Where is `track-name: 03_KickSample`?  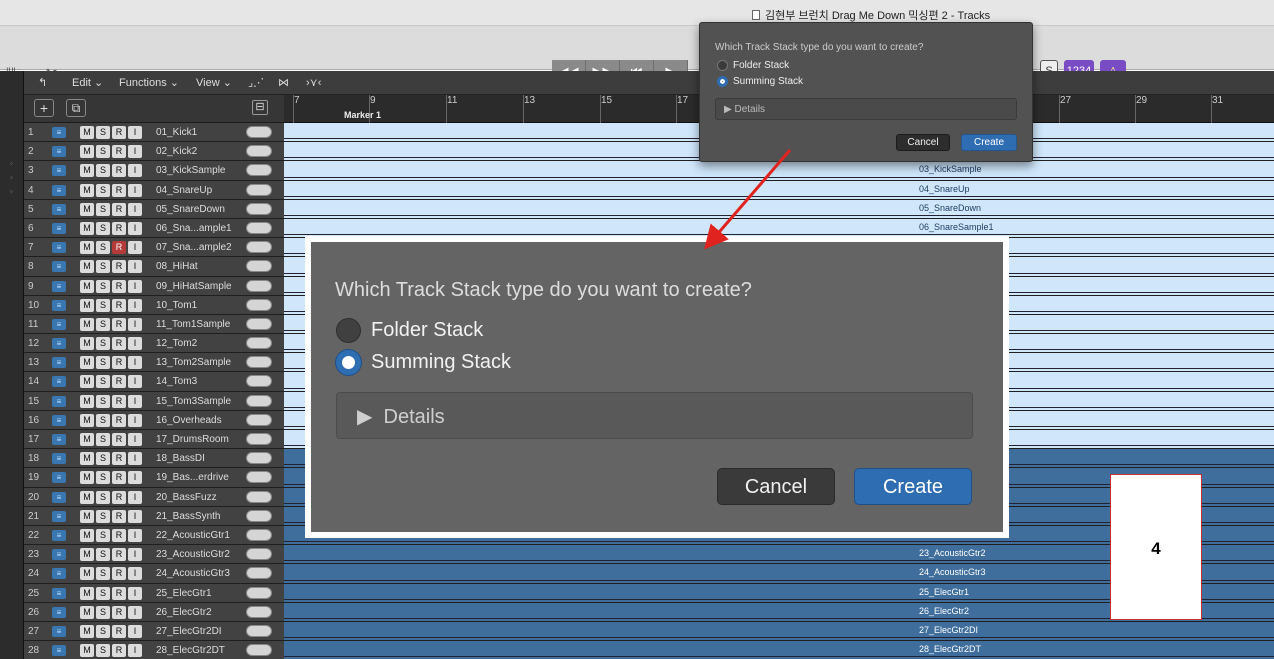 track-name: 03_KickSample is located at coordinates (190, 170).